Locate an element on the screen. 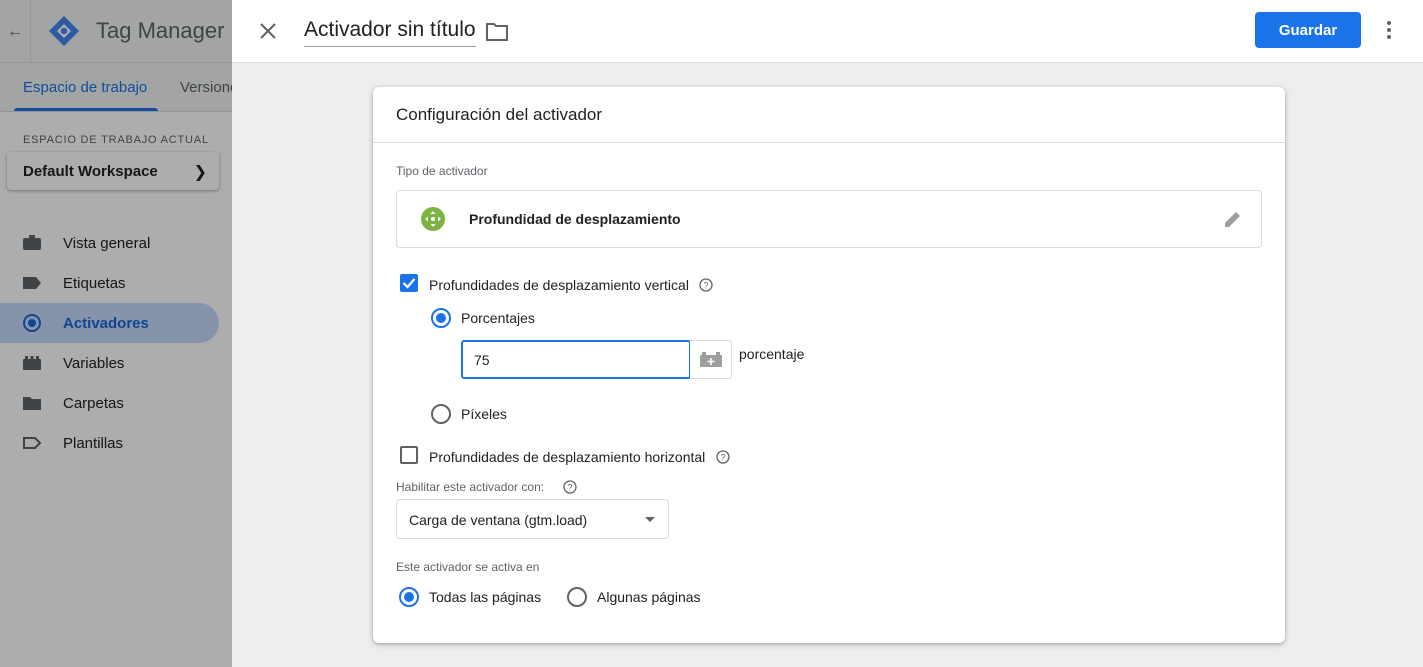  some-pages-label: Algunas páginas is located at coordinates (649, 597).